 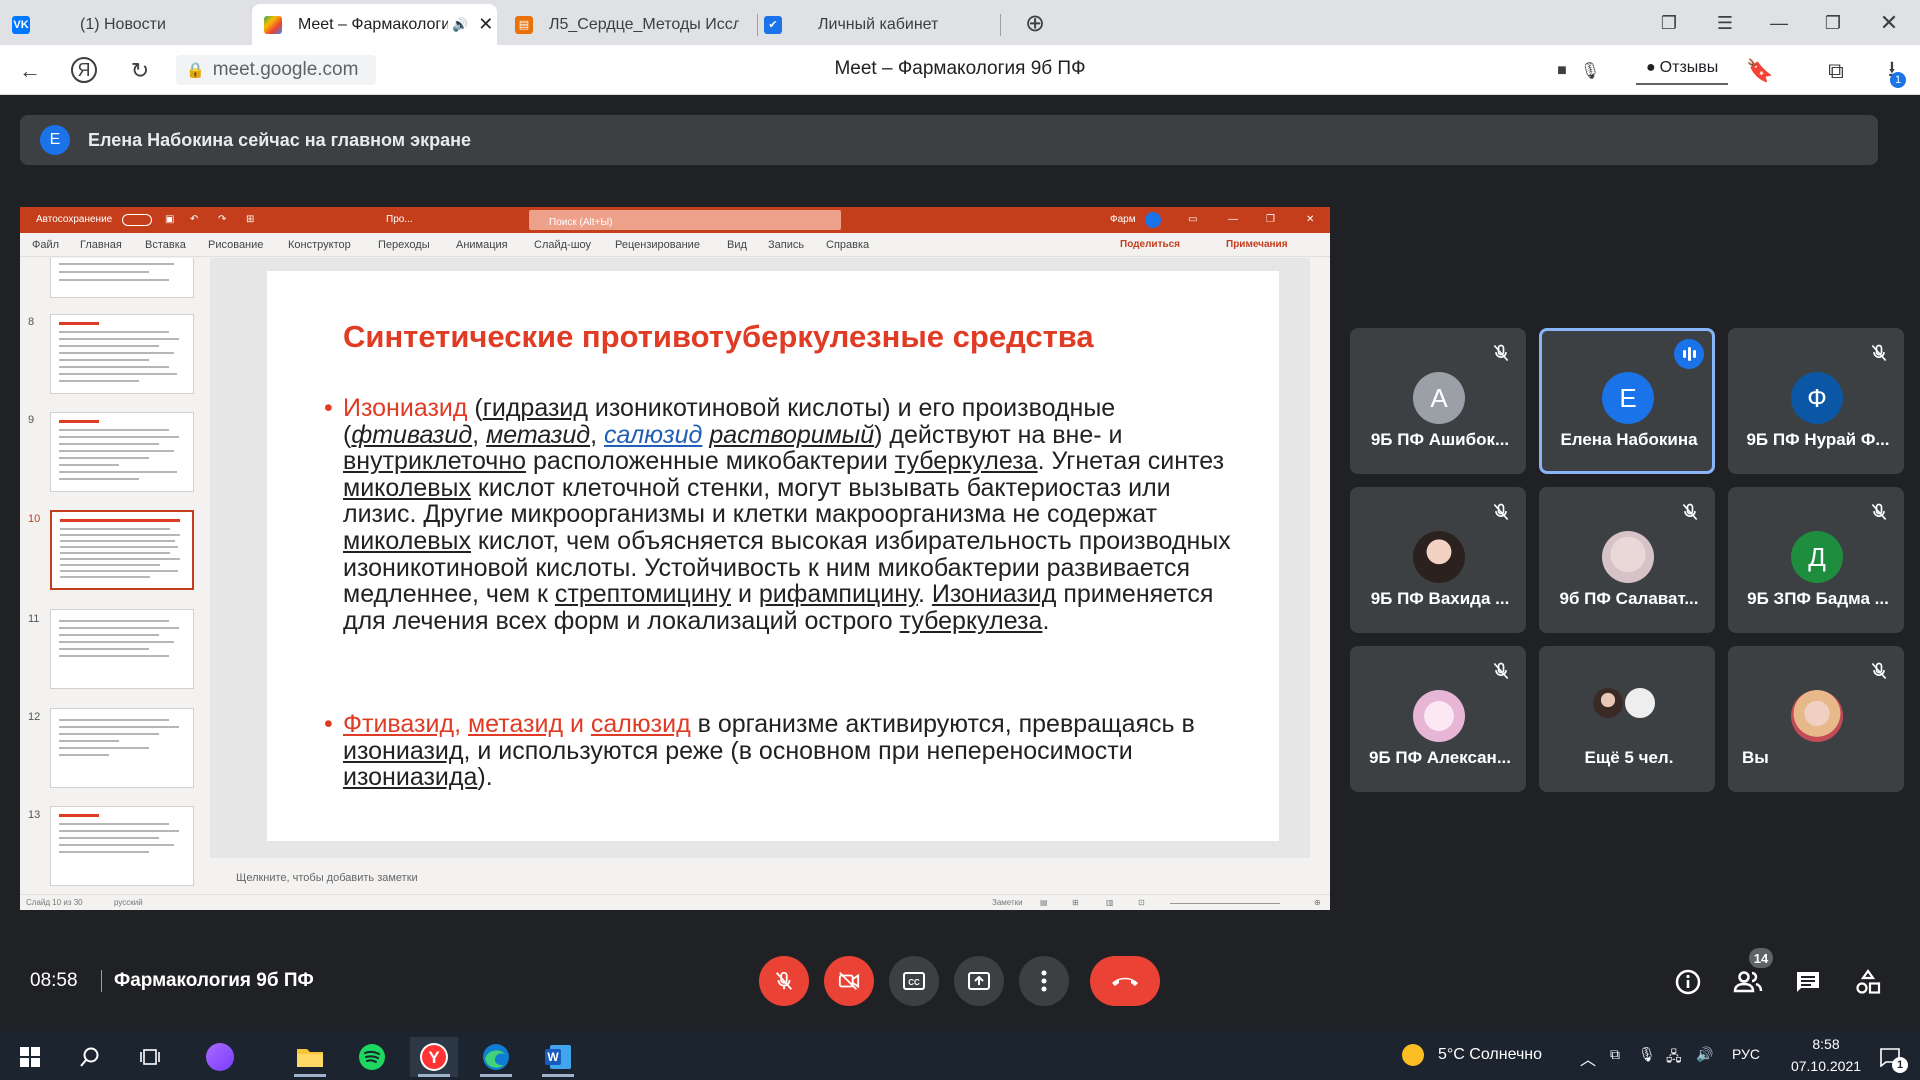 I want to click on captions-button: CC, so click(x=914, y=981).